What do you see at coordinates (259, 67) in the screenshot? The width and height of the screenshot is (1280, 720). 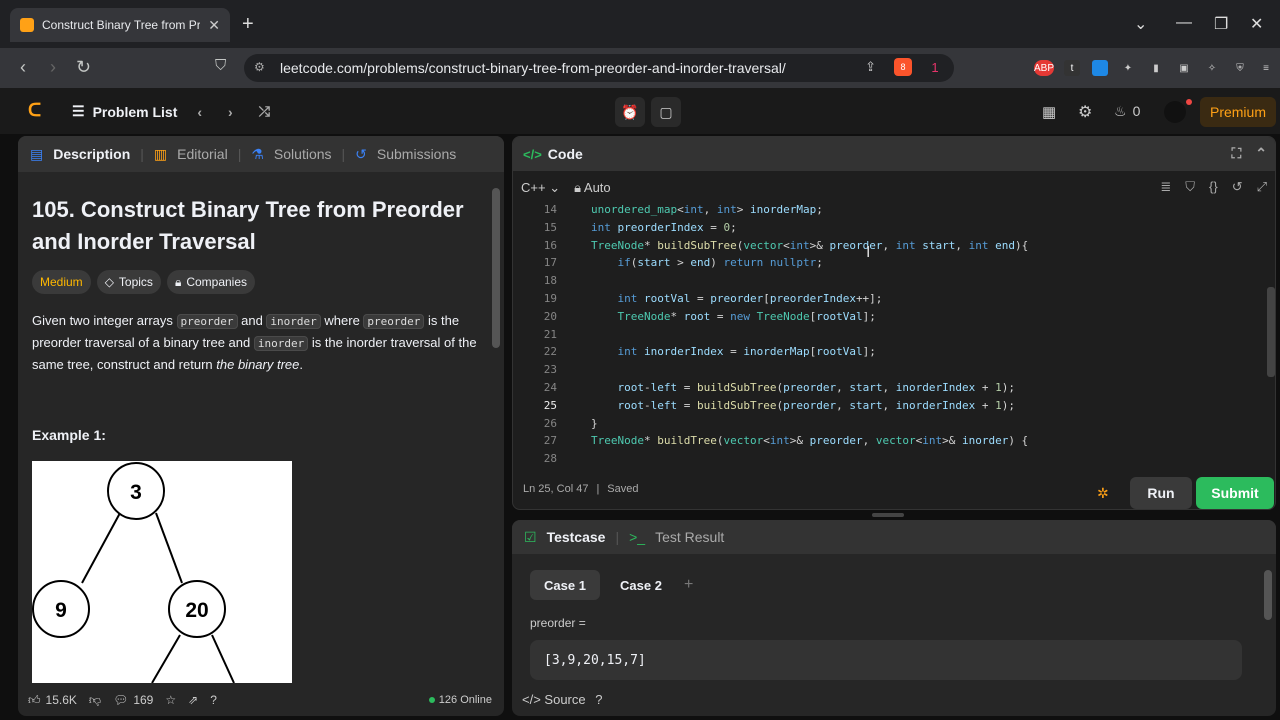 I see `site-info-icon: ⚙` at bounding box center [259, 67].